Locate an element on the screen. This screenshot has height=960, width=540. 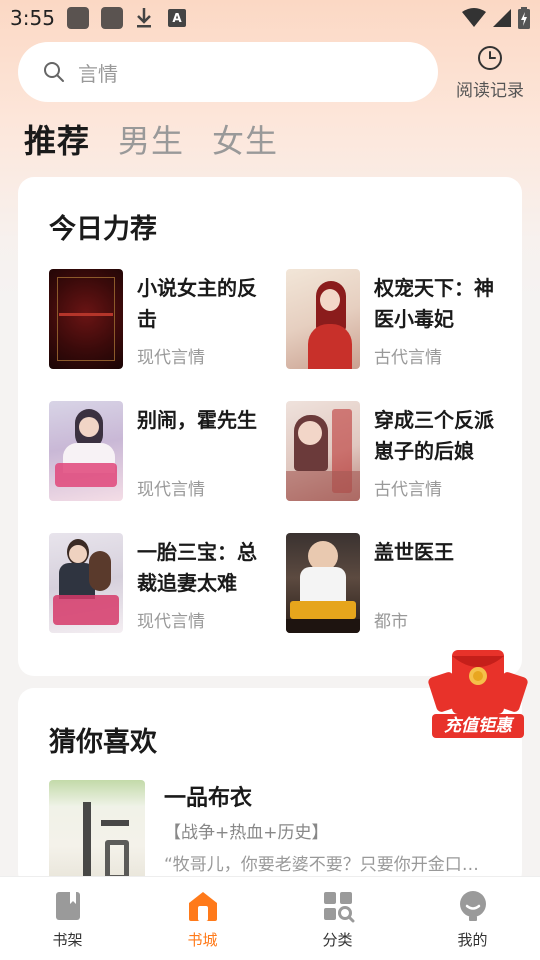
search-placeholder: 言情 is located at coordinates (98, 73).